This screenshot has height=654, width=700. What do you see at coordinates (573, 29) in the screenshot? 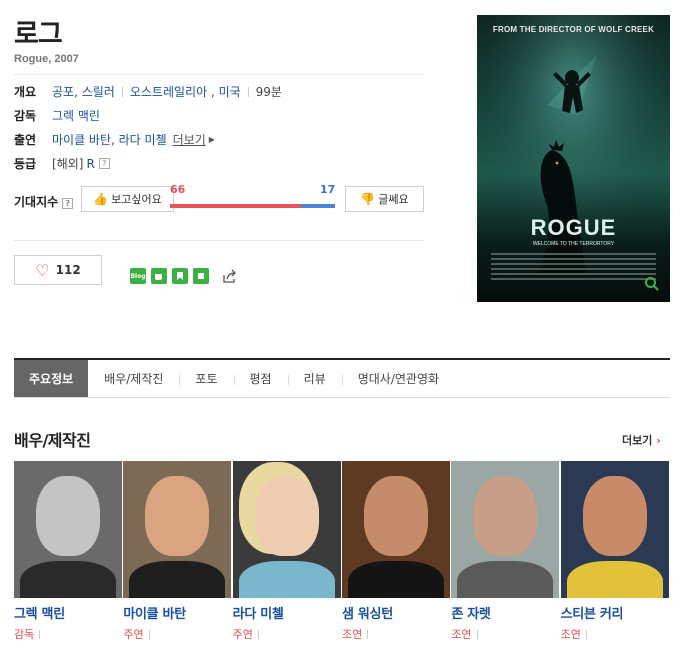
I see `poster-tagline-top: FROM THE DIRECTOR OF WOLF CREEK` at bounding box center [573, 29].